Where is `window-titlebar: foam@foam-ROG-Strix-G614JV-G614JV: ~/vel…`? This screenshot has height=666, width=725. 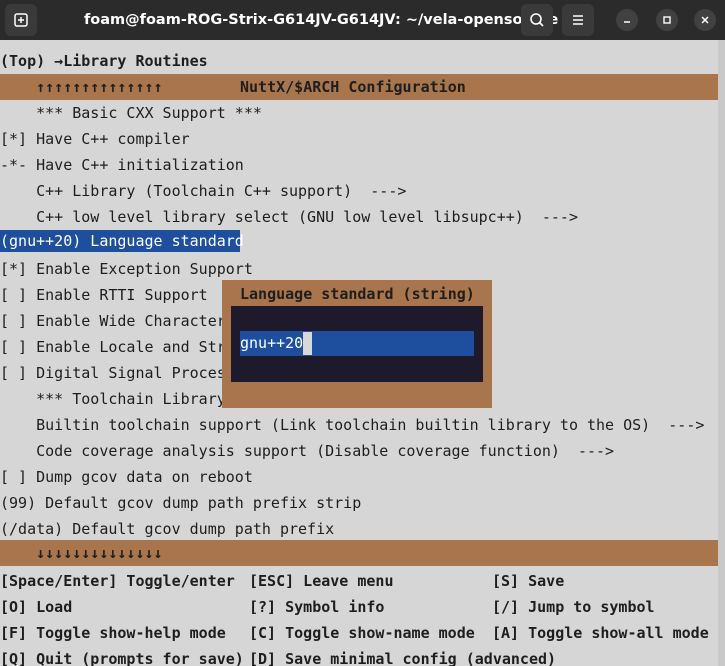 window-titlebar: foam@foam-ROG-Strix-G614JV-G614JV: ~/vel… is located at coordinates (362, 20).